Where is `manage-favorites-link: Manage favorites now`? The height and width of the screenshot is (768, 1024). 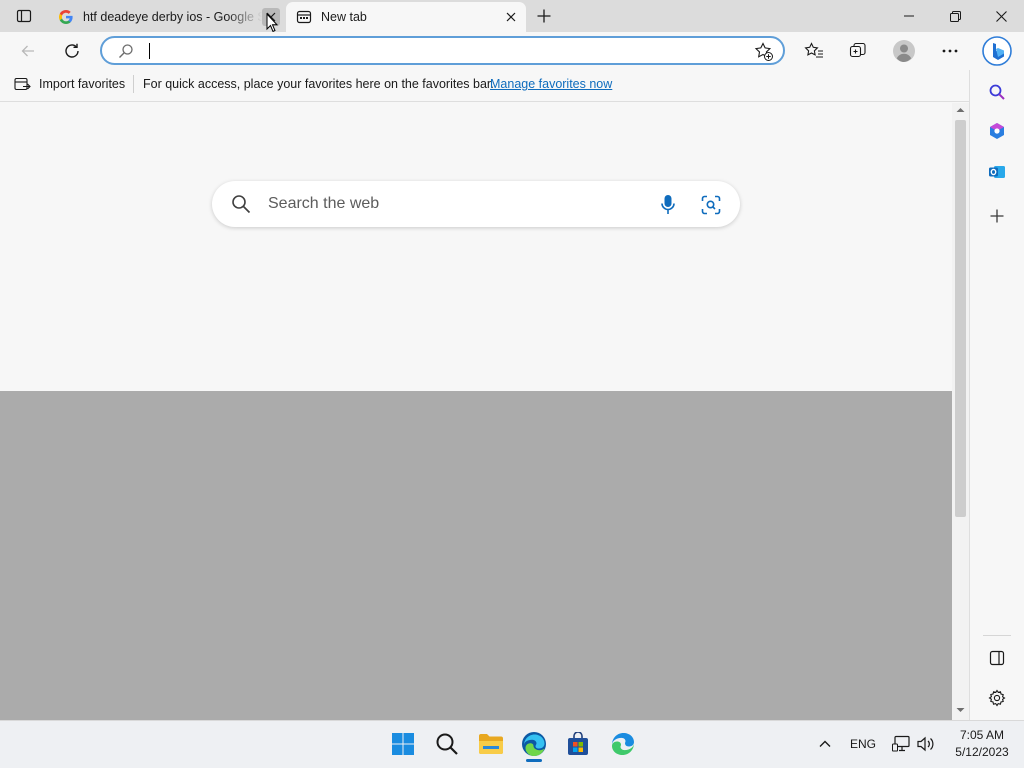
manage-favorites-link: Manage favorites now is located at coordinates (551, 84).